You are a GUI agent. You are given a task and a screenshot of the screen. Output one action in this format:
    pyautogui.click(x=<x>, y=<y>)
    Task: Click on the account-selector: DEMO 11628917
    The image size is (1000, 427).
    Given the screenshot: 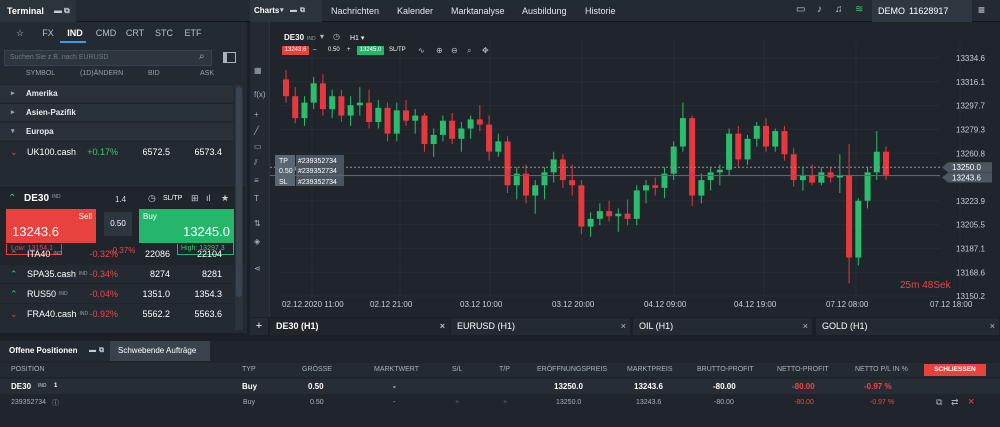 What is the action you would take?
    pyautogui.click(x=922, y=11)
    